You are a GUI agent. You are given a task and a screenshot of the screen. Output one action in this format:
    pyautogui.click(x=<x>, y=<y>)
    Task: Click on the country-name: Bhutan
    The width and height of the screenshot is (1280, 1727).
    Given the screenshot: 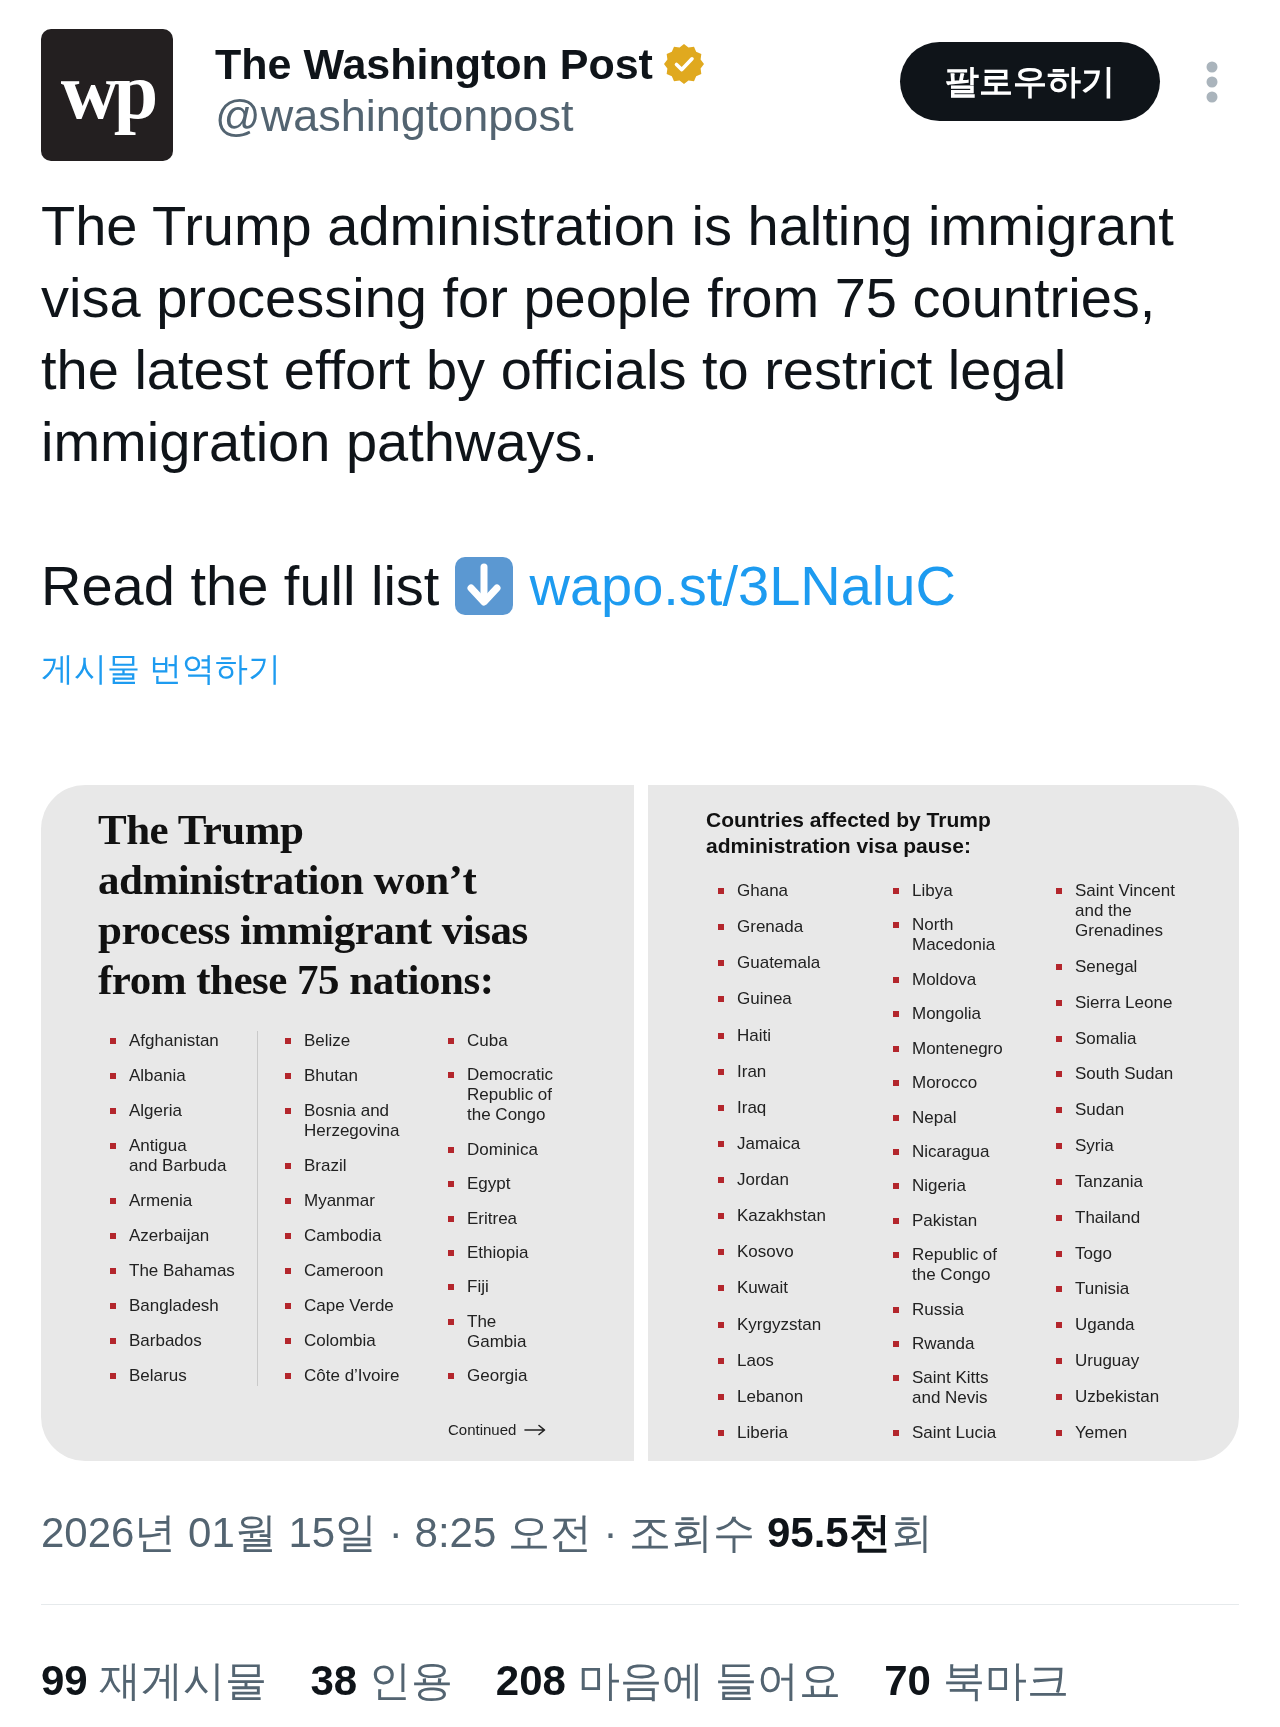 What is the action you would take?
    pyautogui.click(x=331, y=1076)
    